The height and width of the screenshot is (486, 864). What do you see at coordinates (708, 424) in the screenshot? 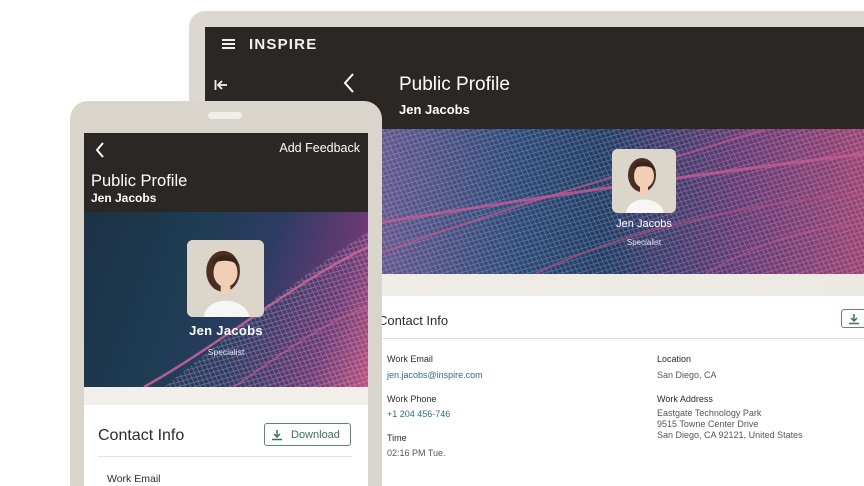
I see `work-address-line2: 9515 Towne Center Drive` at bounding box center [708, 424].